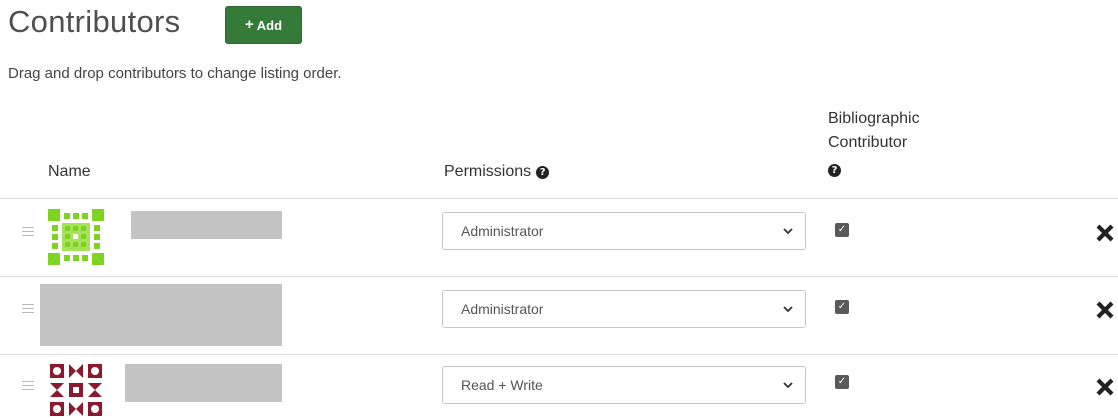 The width and height of the screenshot is (1118, 420). What do you see at coordinates (69, 171) in the screenshot?
I see `column-header-name: Name` at bounding box center [69, 171].